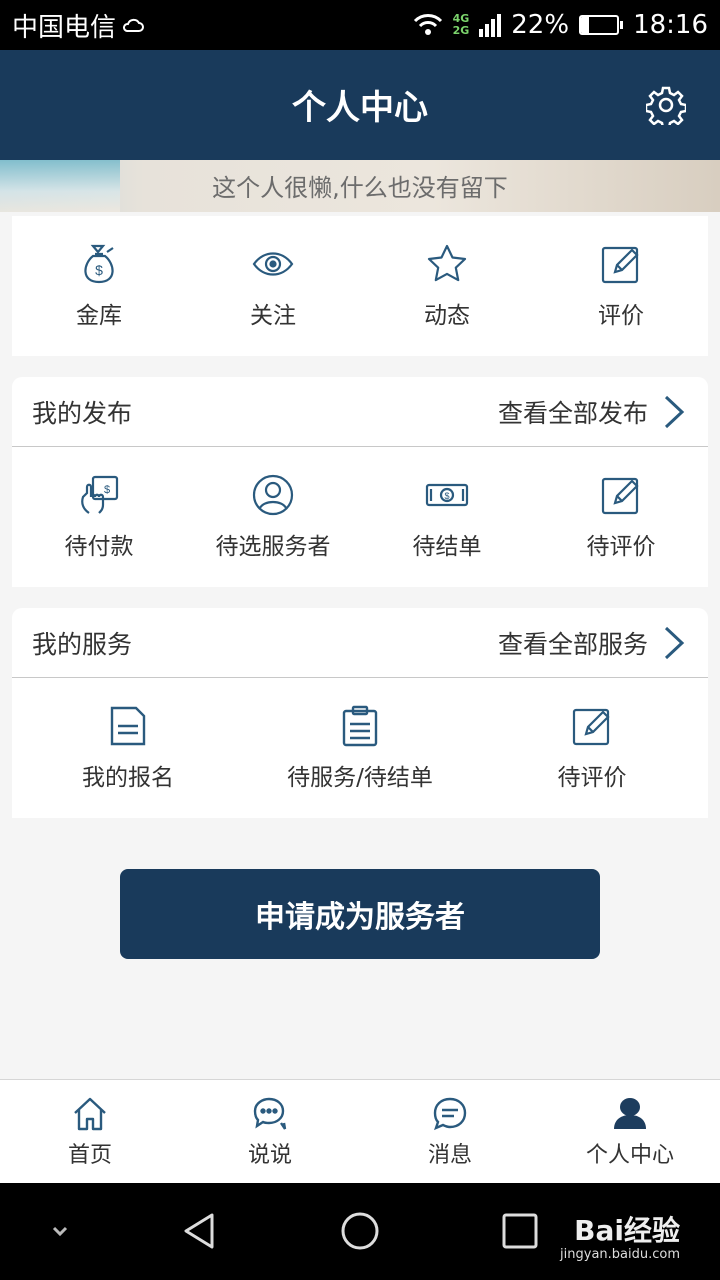 The height and width of the screenshot is (1280, 720). I want to click on quick-action-label: 金库, so click(99, 316).